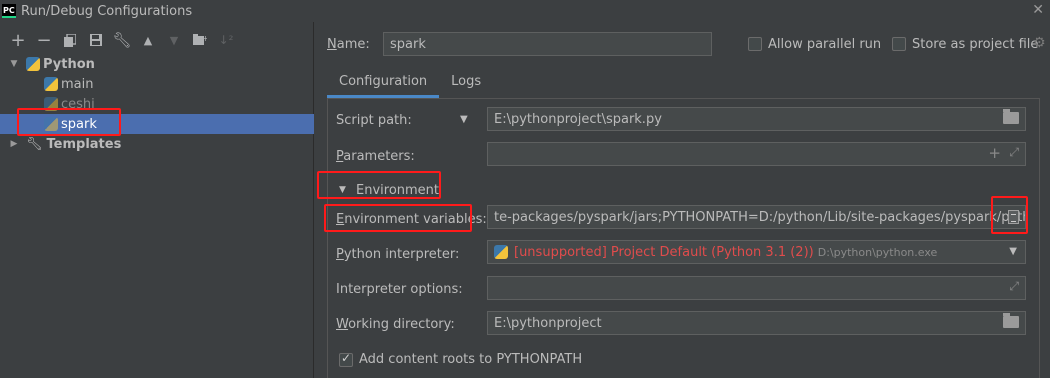 This screenshot has width=1050, height=378. I want to click on remove-icon: −, so click(44, 40).